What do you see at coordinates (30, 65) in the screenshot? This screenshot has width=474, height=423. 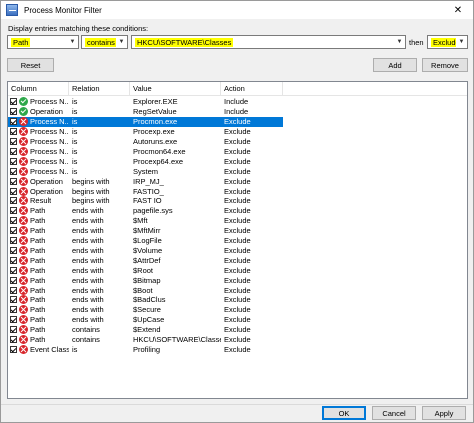 I see `reset-button: Reset` at bounding box center [30, 65].